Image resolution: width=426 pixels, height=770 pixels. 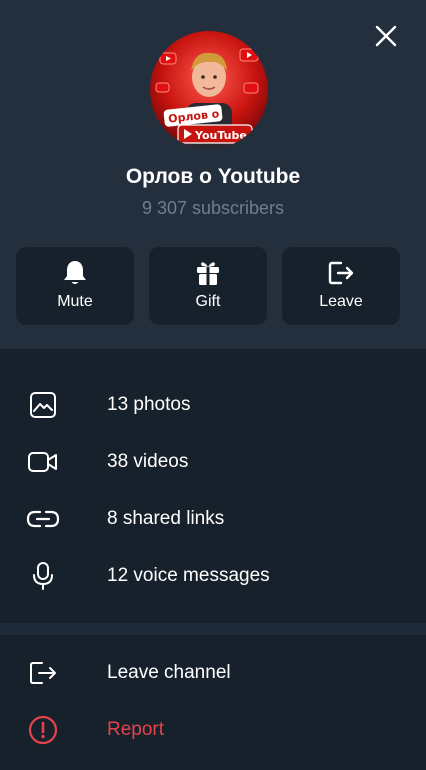 I want to click on close-icon, so click(x=386, y=36).